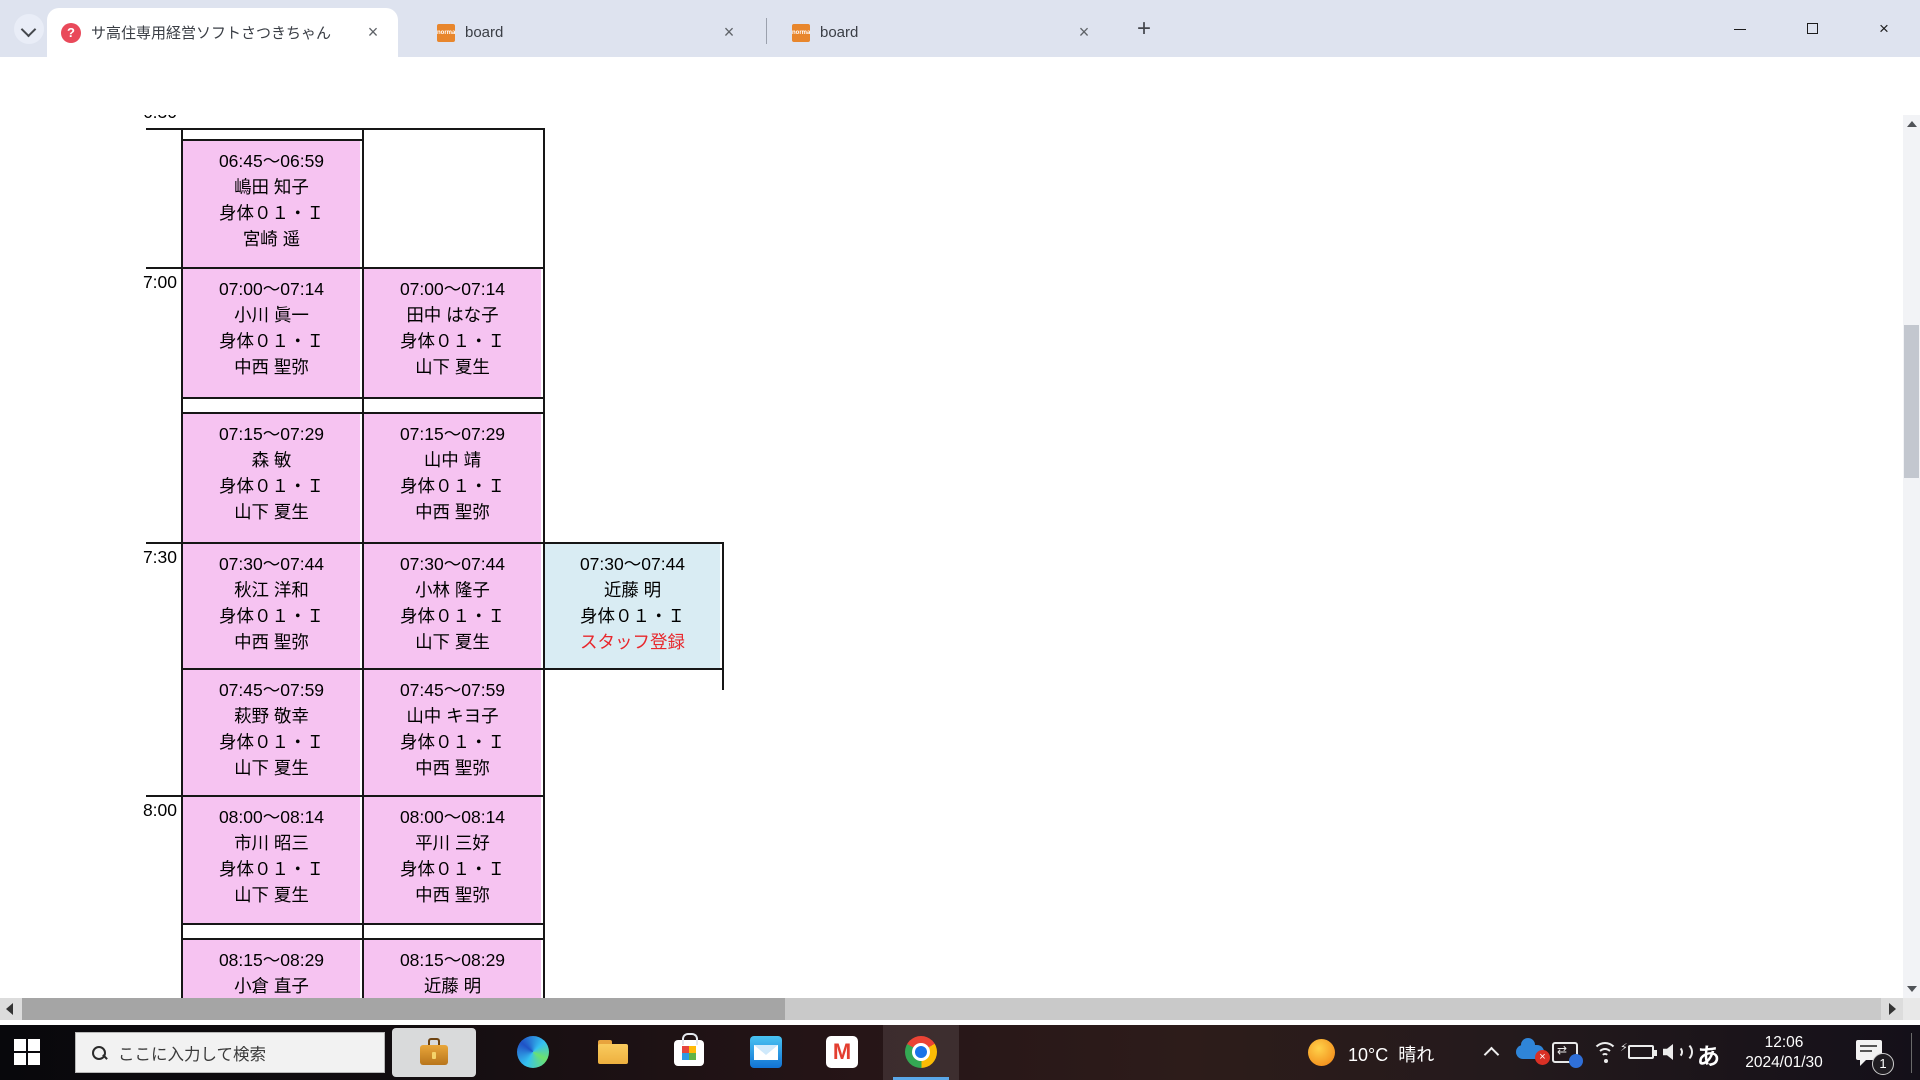 The image size is (1920, 1080). I want to click on tray-expand-chevron-icon, so click(1491, 1054).